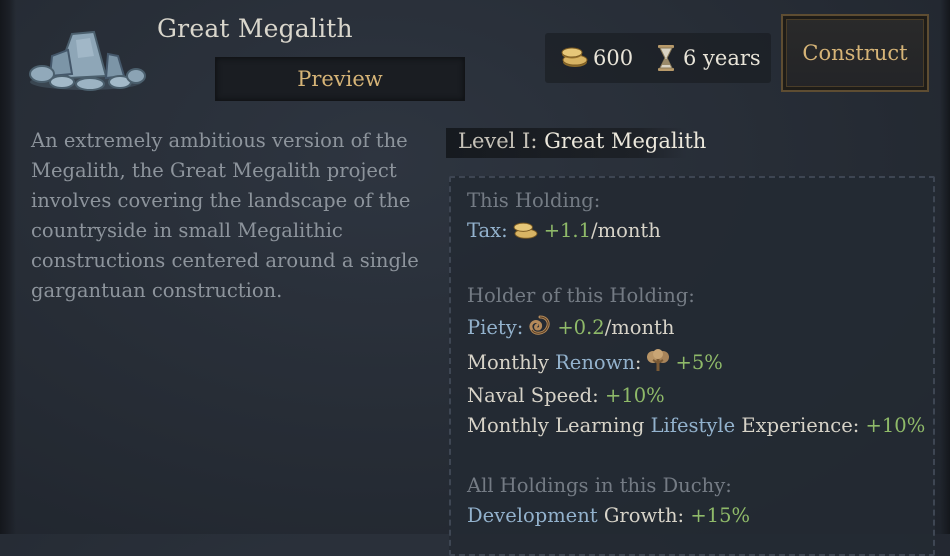 The height and width of the screenshot is (556, 950). I want to click on tax-unit: /month, so click(626, 230).